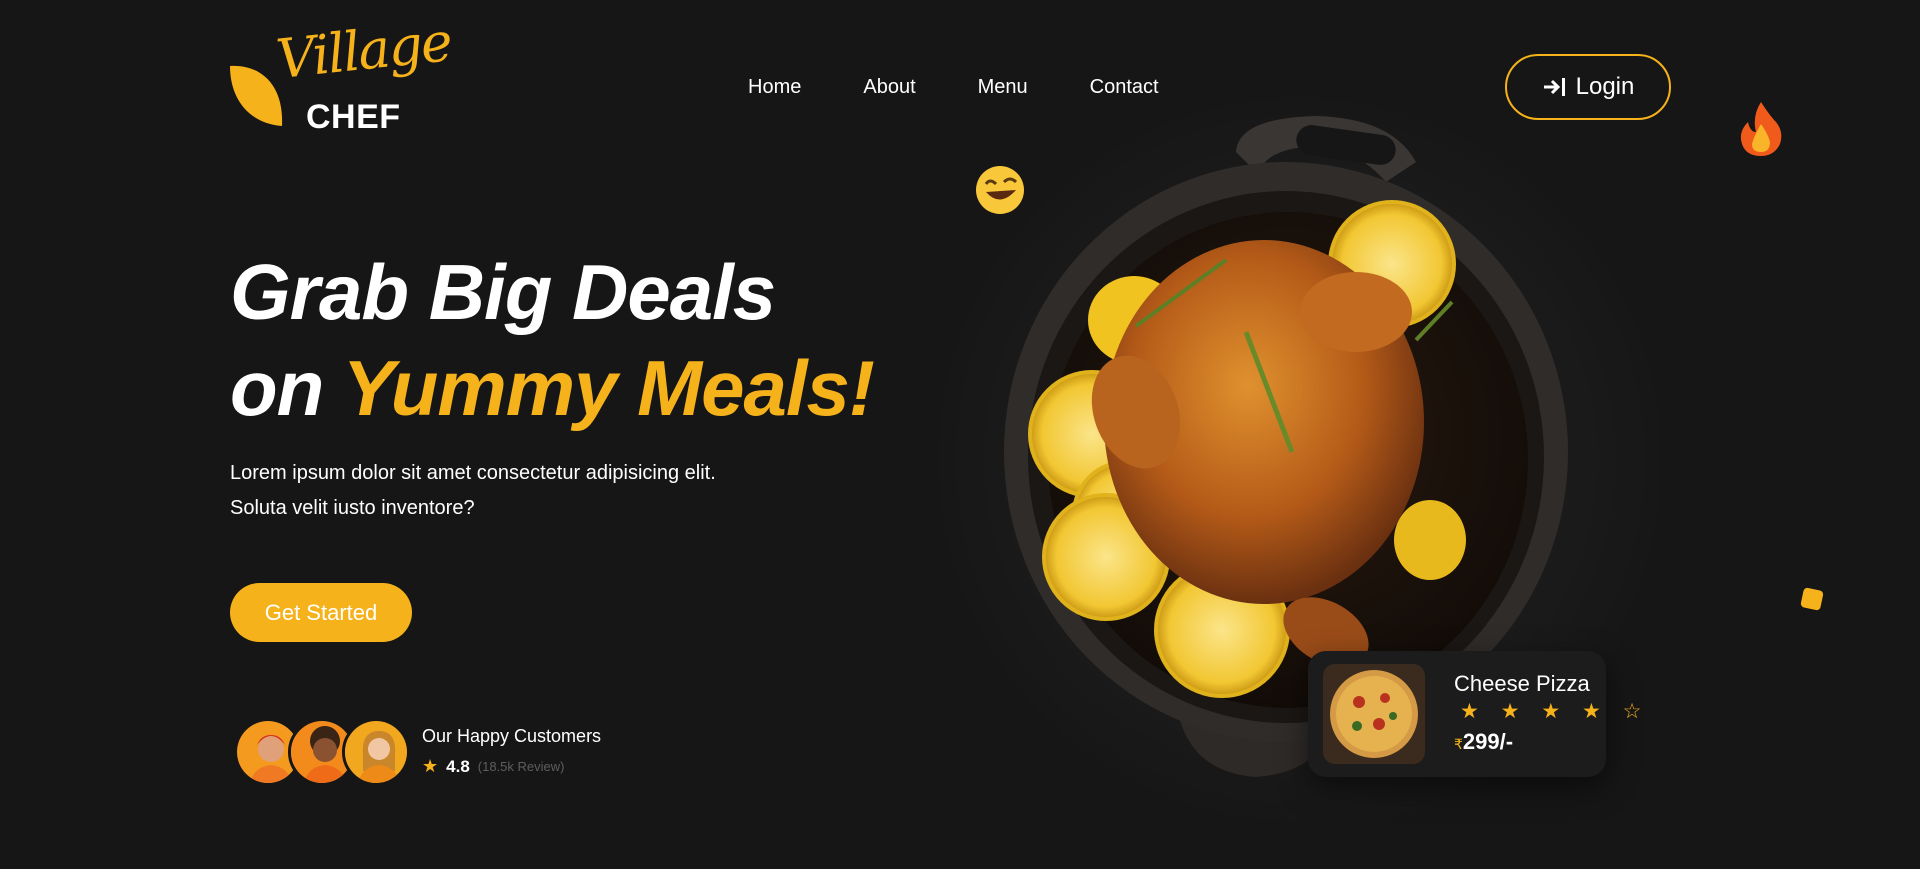  I want to click on brand-word: CHEF, so click(353, 117).